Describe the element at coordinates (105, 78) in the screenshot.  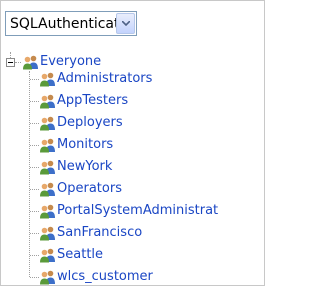
I see `tree-node-label: Administrators` at that location.